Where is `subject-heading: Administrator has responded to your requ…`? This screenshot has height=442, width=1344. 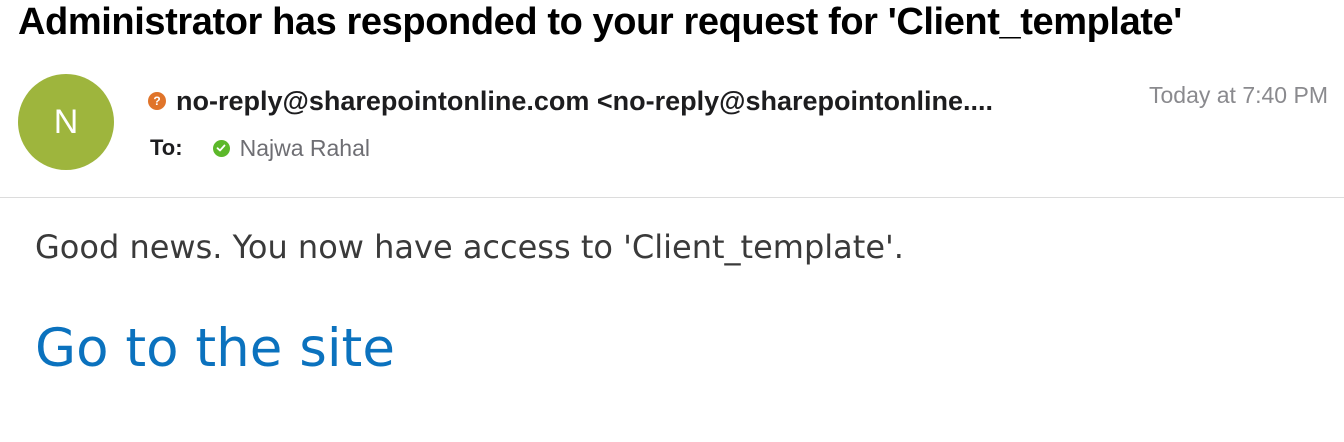
subject-heading: Administrator has responded to your requ… is located at coordinates (600, 22).